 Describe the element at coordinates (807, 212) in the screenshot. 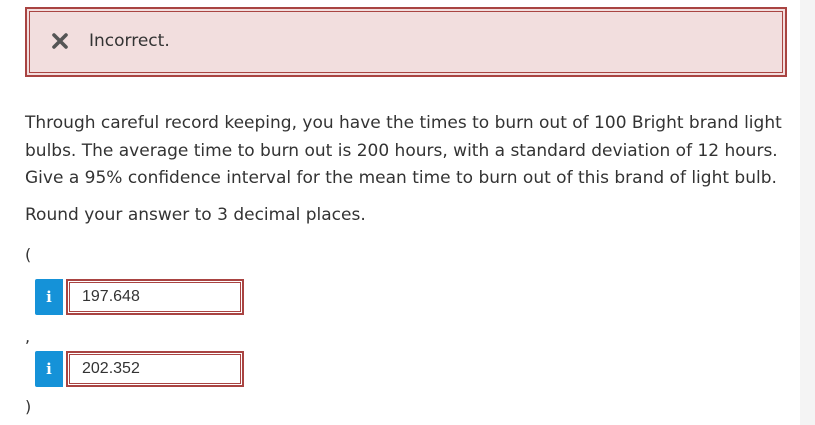

I see `page-edge-strip` at that location.